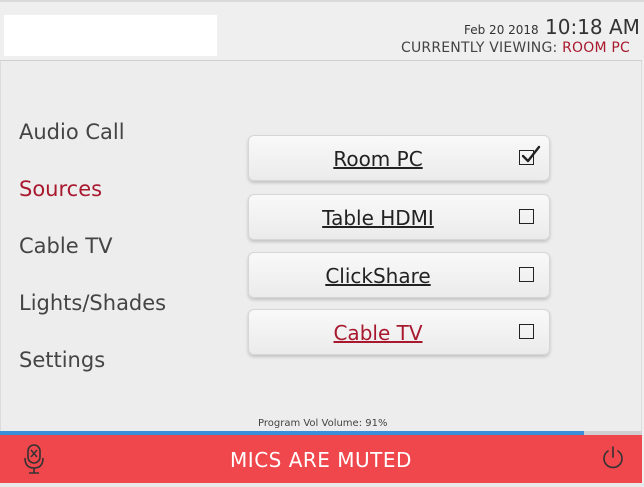  I want to click on volume-label: Program Vol Volume: 91%, so click(323, 423).